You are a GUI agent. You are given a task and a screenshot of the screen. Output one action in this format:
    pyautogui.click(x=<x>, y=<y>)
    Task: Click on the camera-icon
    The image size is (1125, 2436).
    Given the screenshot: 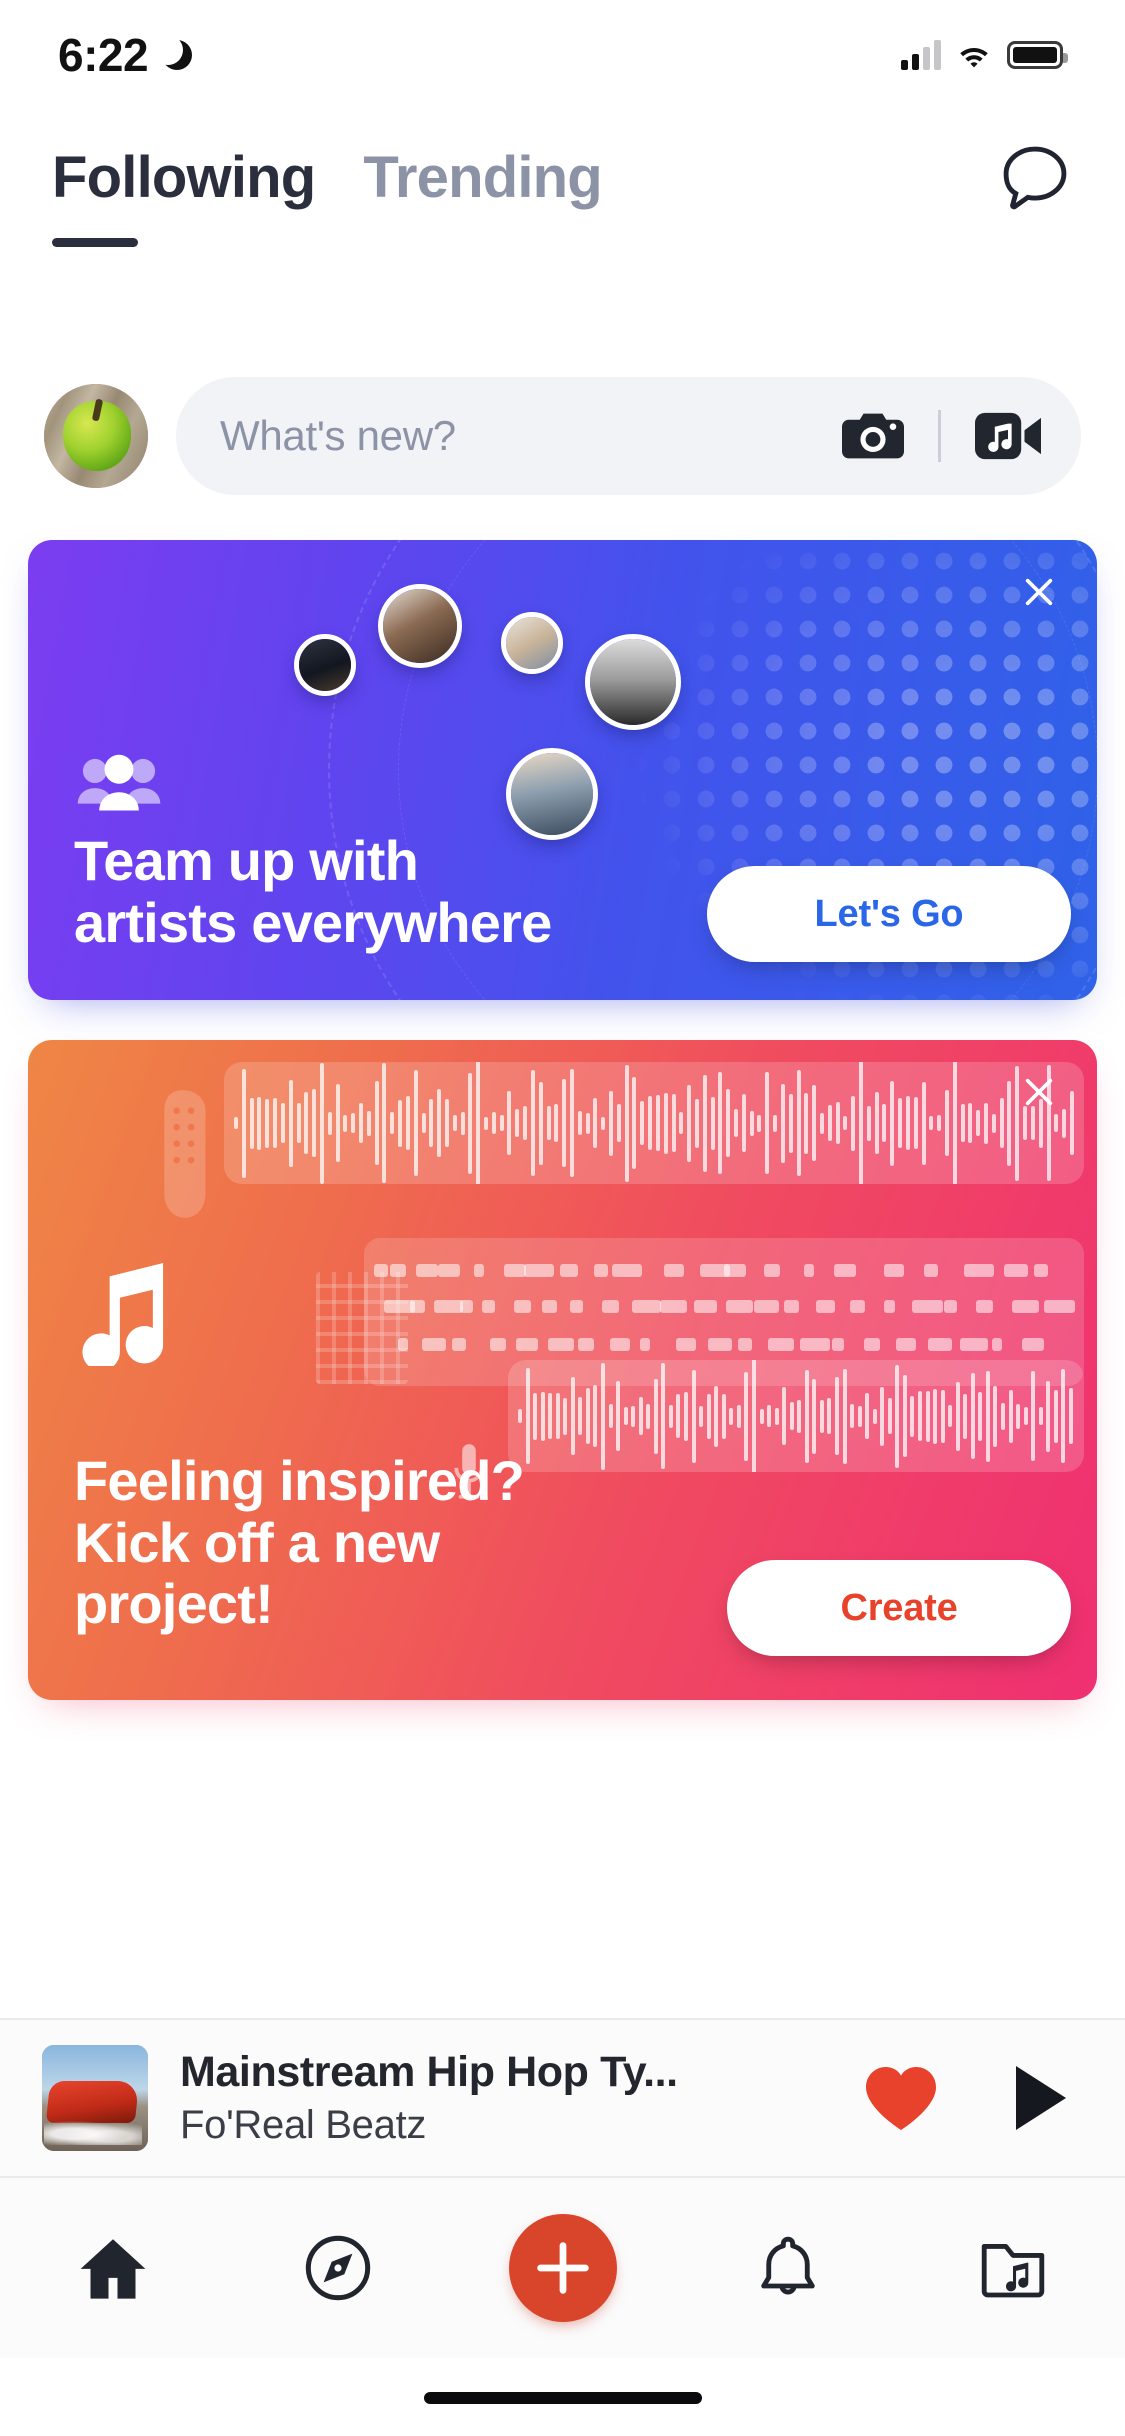 What is the action you would take?
    pyautogui.click(x=873, y=436)
    